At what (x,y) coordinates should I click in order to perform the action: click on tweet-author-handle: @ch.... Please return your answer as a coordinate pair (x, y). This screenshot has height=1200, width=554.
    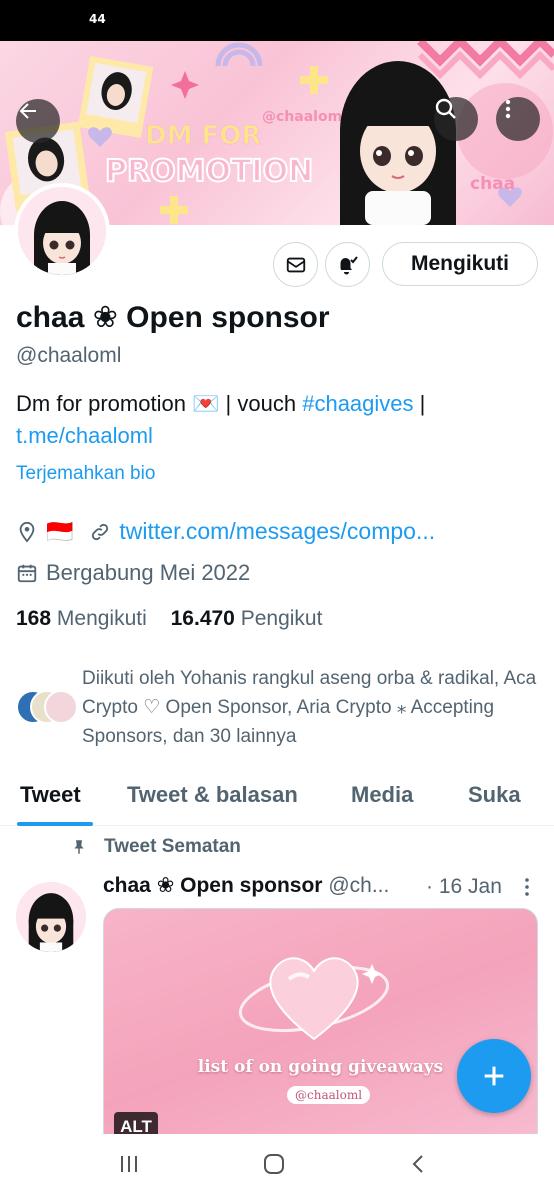
    Looking at the image, I should click on (359, 885).